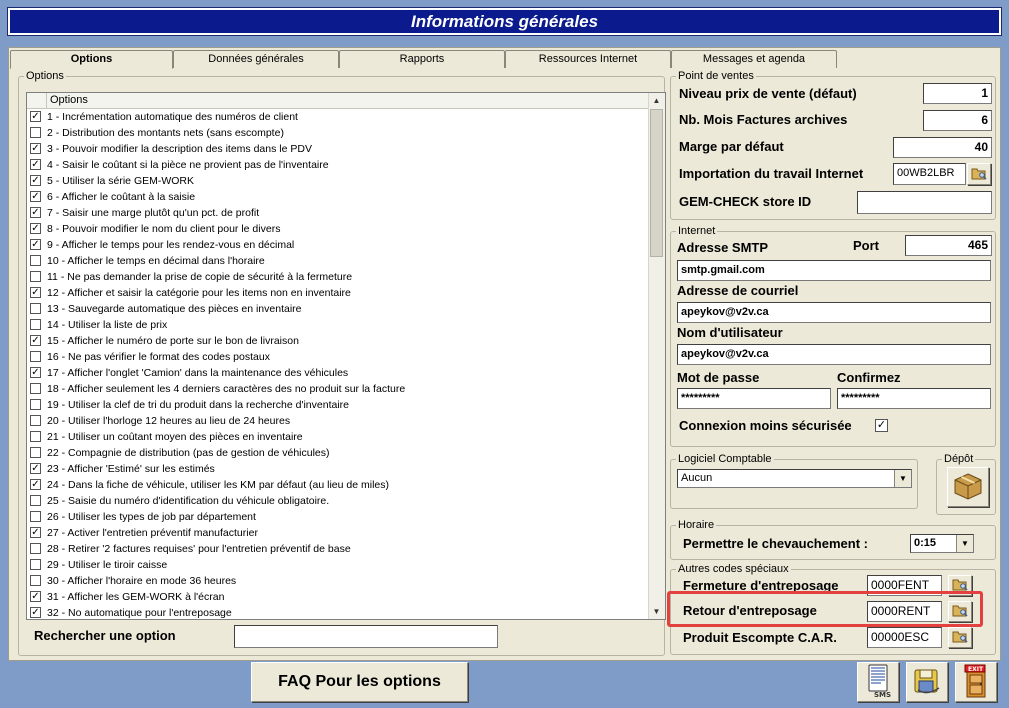  What do you see at coordinates (960, 585) in the screenshot?
I see `fermeture-browse-button` at bounding box center [960, 585].